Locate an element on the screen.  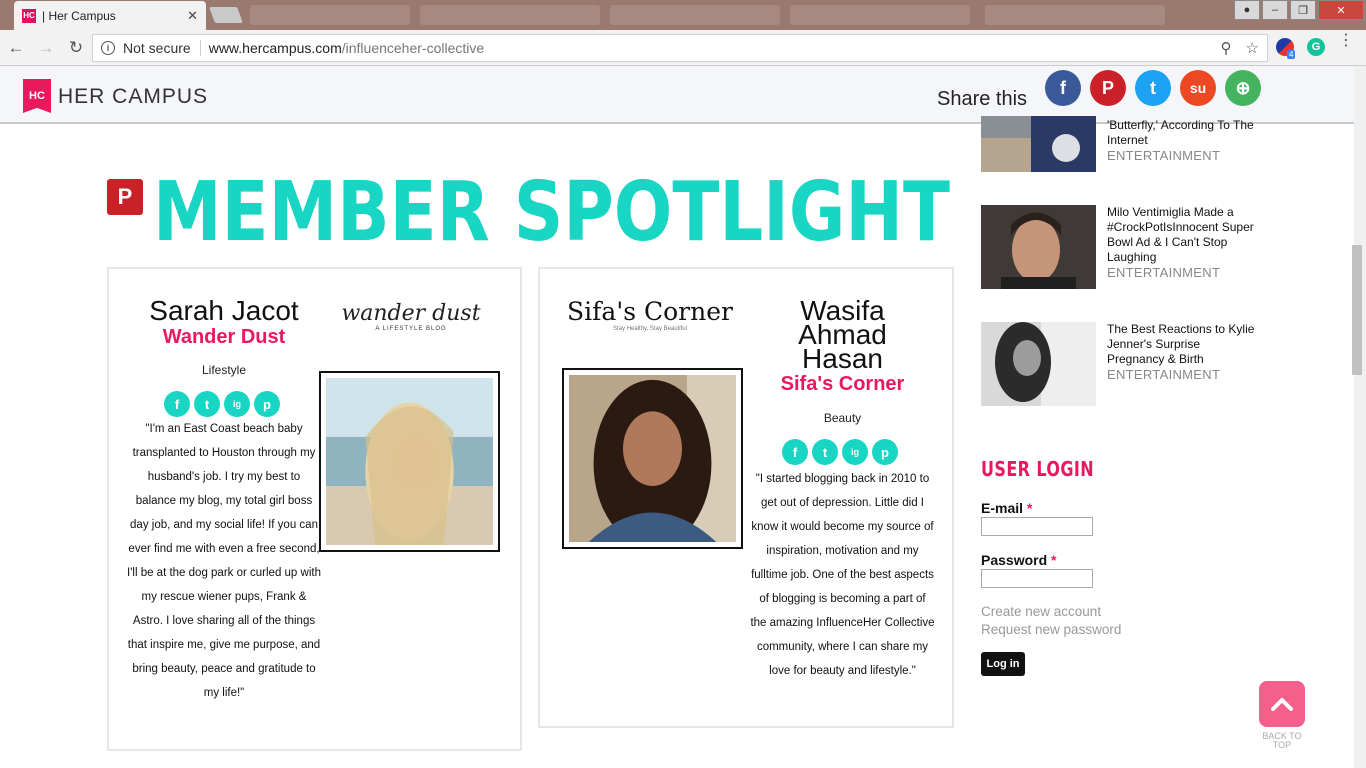
bookmark-star-icon: ☆ is located at coordinates (1252, 48).